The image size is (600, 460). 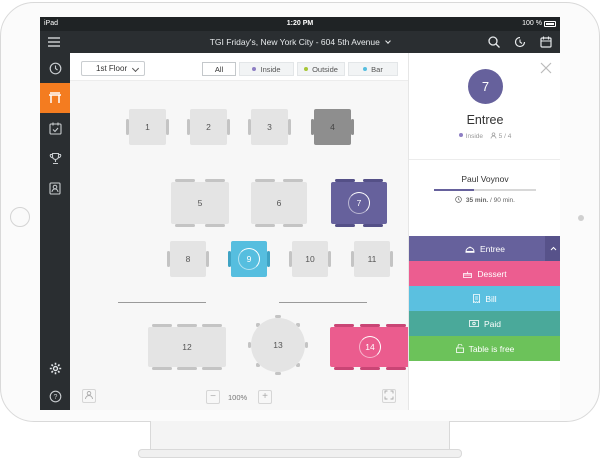 I want to click on bar-dot, so click(x=365, y=69).